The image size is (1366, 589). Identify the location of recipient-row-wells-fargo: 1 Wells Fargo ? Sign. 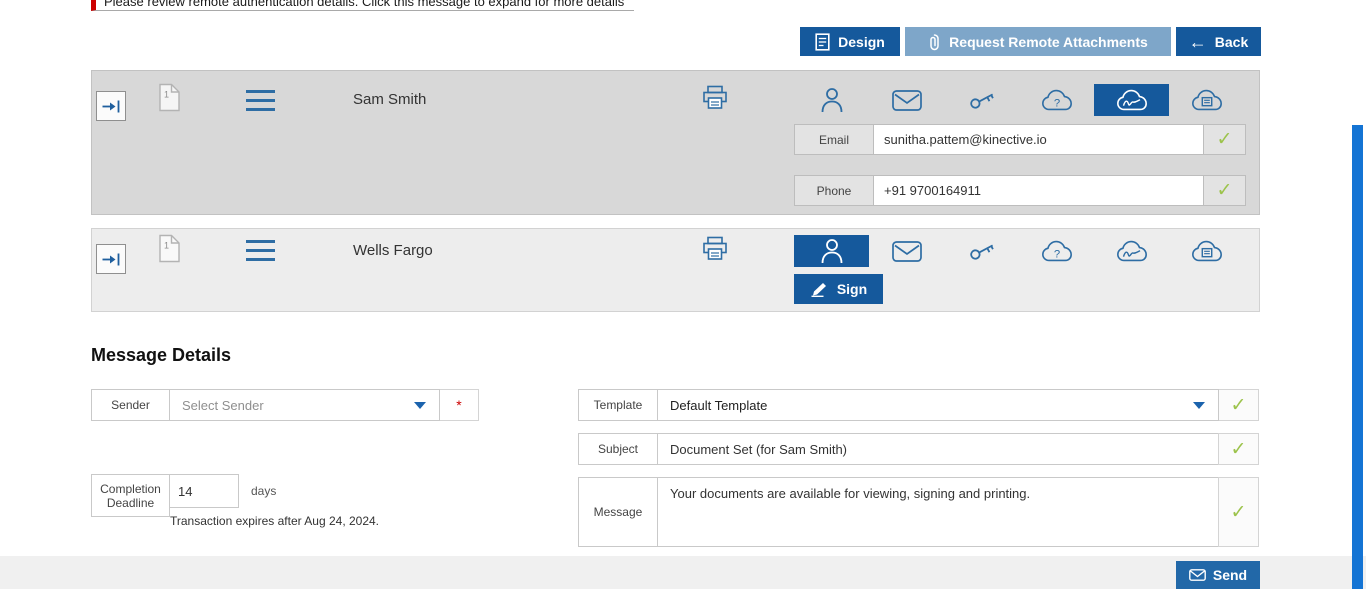
(675, 270).